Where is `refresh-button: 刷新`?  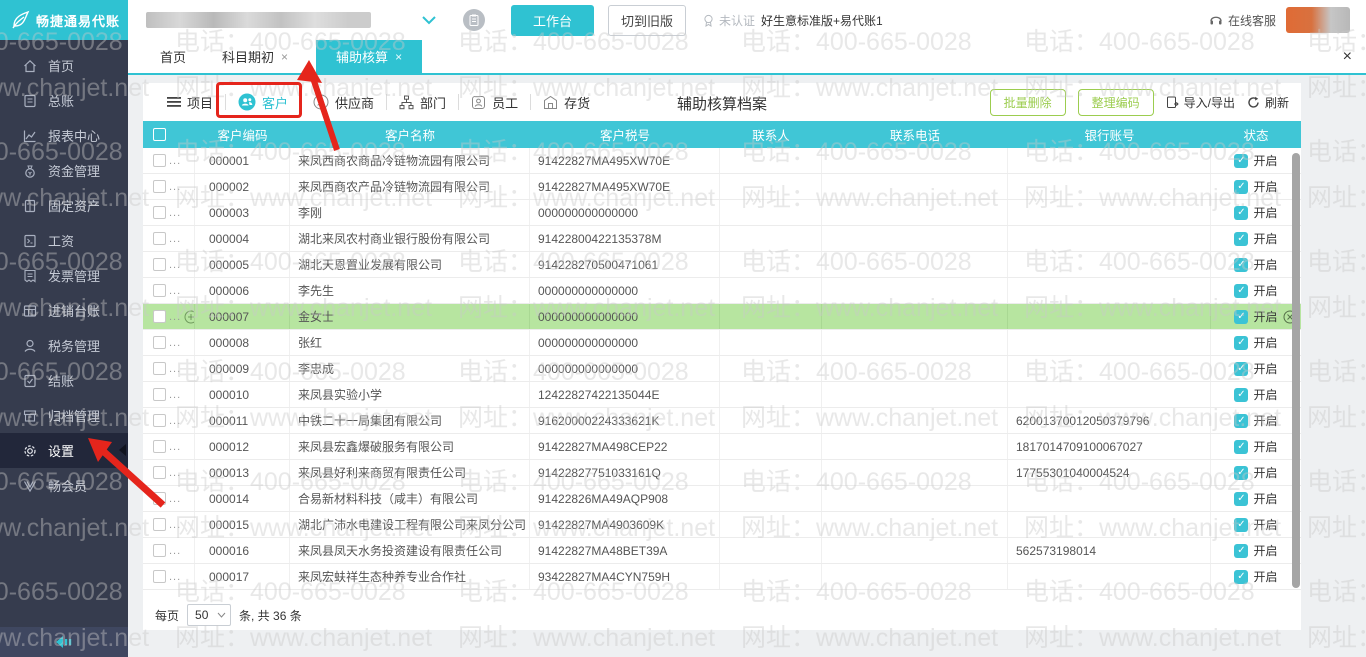
refresh-button: 刷新 is located at coordinates (1268, 102).